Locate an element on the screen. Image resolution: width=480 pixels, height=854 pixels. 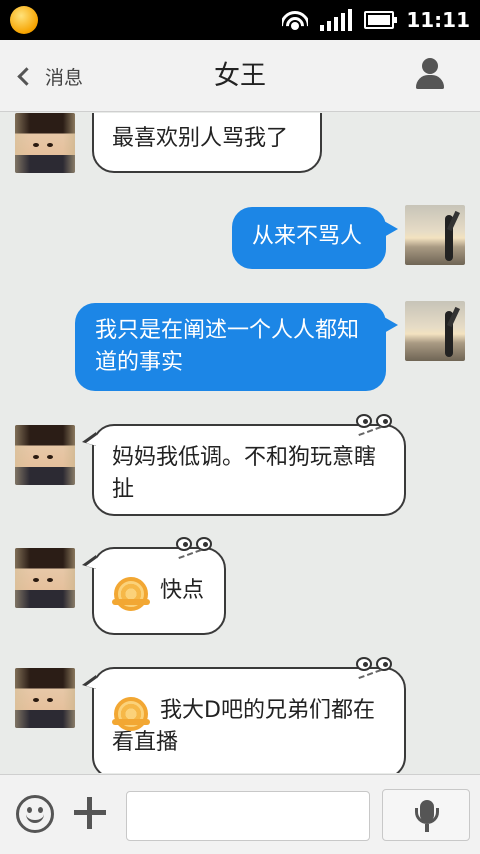
outgoing-message: 我只是在阐述一个人人都知道的事实 is located at coordinates (236, 347).